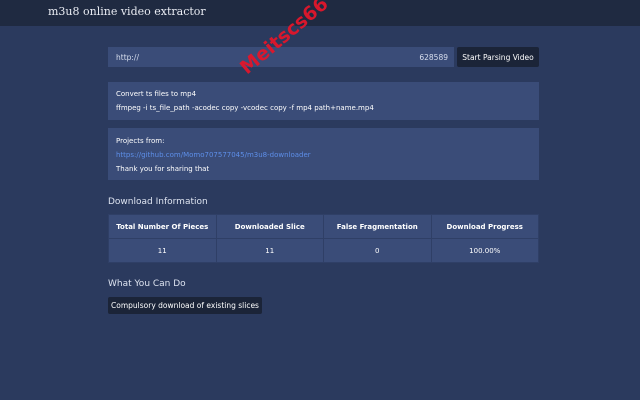 This screenshot has width=640, height=400. I want to click on app-title: m3u8 online video extractor, so click(127, 11).